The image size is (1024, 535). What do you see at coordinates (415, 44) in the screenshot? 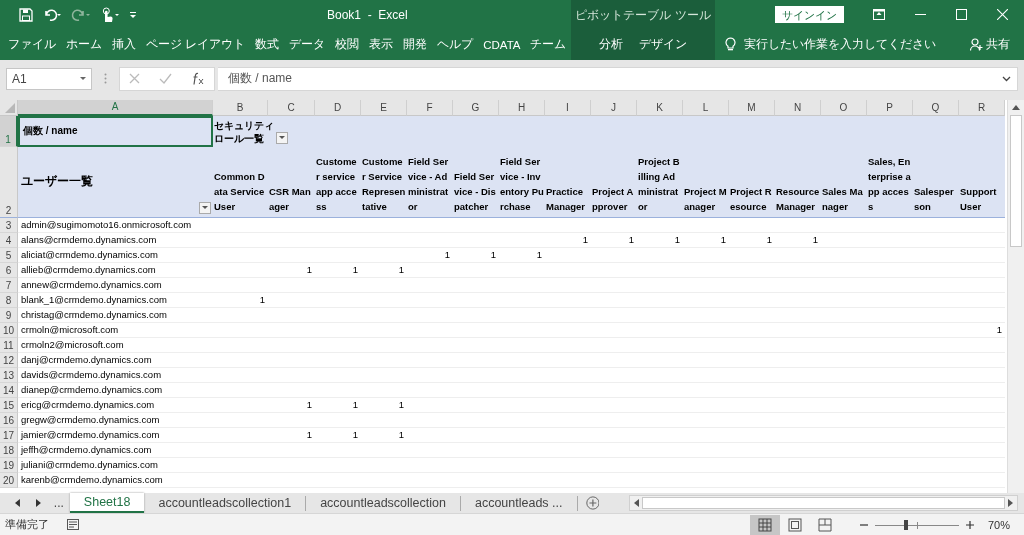
I see `ribbon-tab: 開発` at bounding box center [415, 44].